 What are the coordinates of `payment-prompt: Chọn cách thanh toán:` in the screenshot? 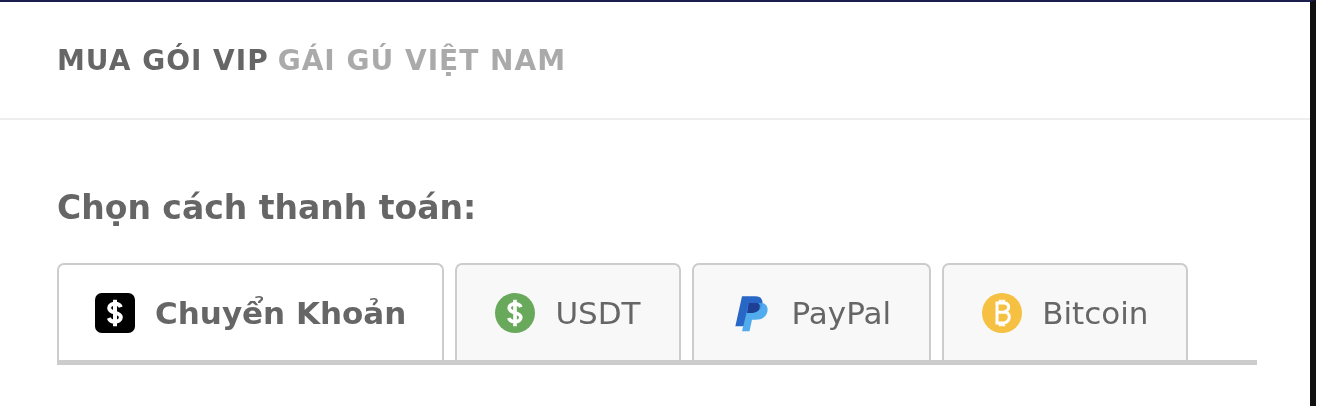 It's located at (267, 207).